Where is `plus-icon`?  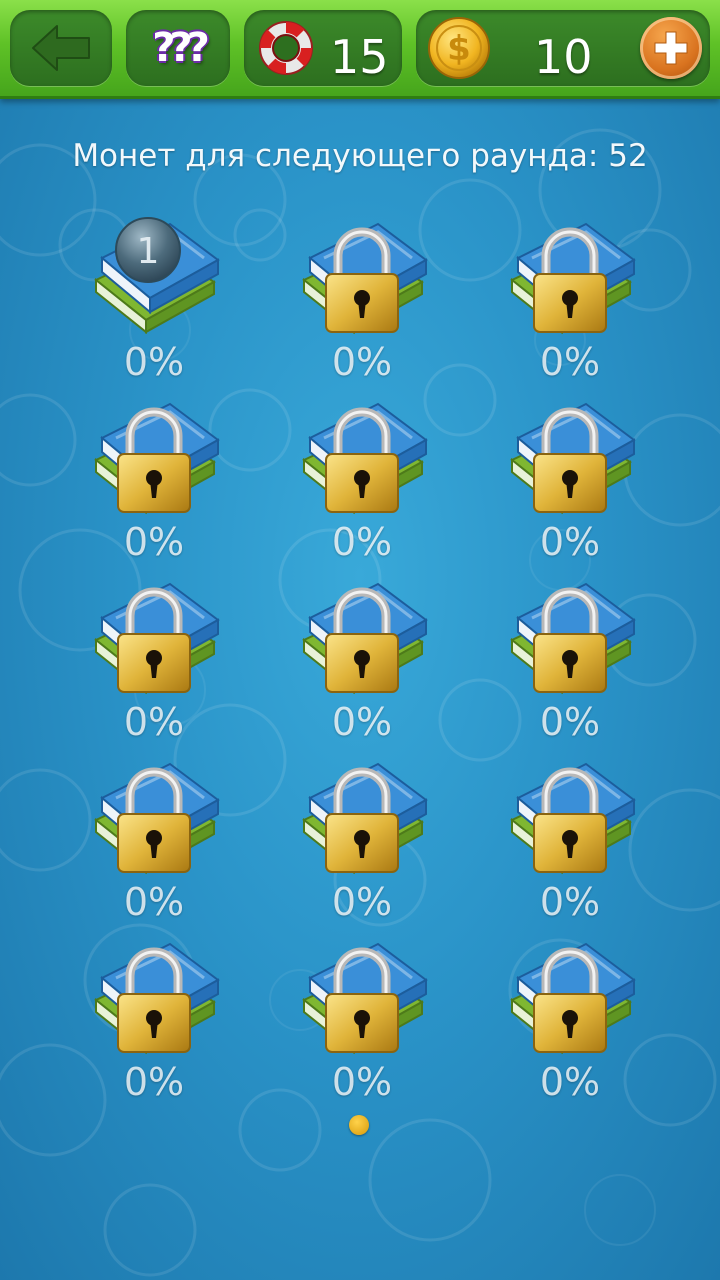 plus-icon is located at coordinates (671, 48).